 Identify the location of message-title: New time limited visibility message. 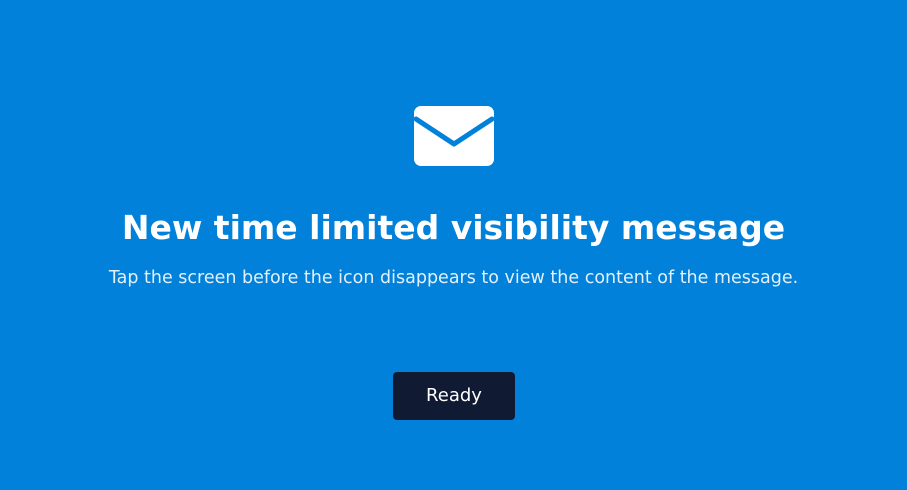
(453, 227).